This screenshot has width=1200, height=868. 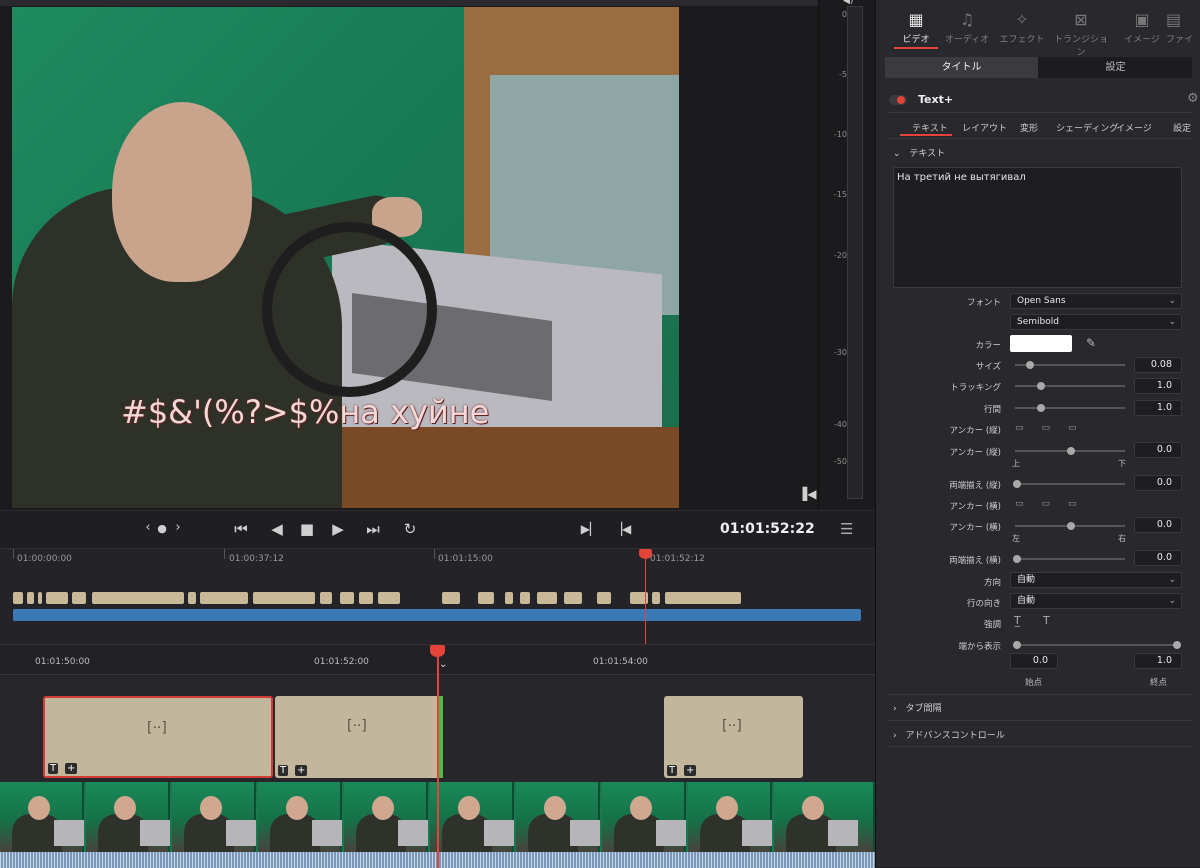 What do you see at coordinates (1115, 67) in the screenshot?
I see `subtab-settings: 設定` at bounding box center [1115, 67].